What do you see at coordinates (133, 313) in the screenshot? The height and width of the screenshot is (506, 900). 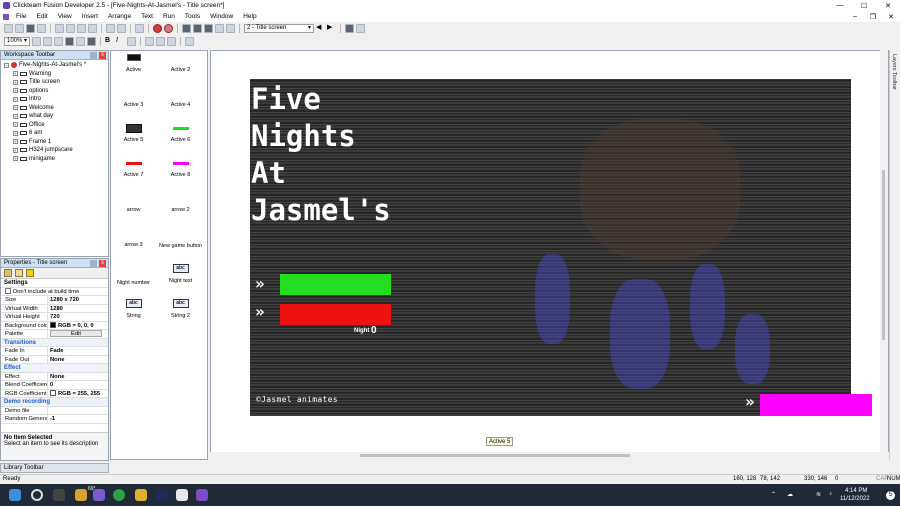 I see `object-item: abc String` at bounding box center [133, 313].